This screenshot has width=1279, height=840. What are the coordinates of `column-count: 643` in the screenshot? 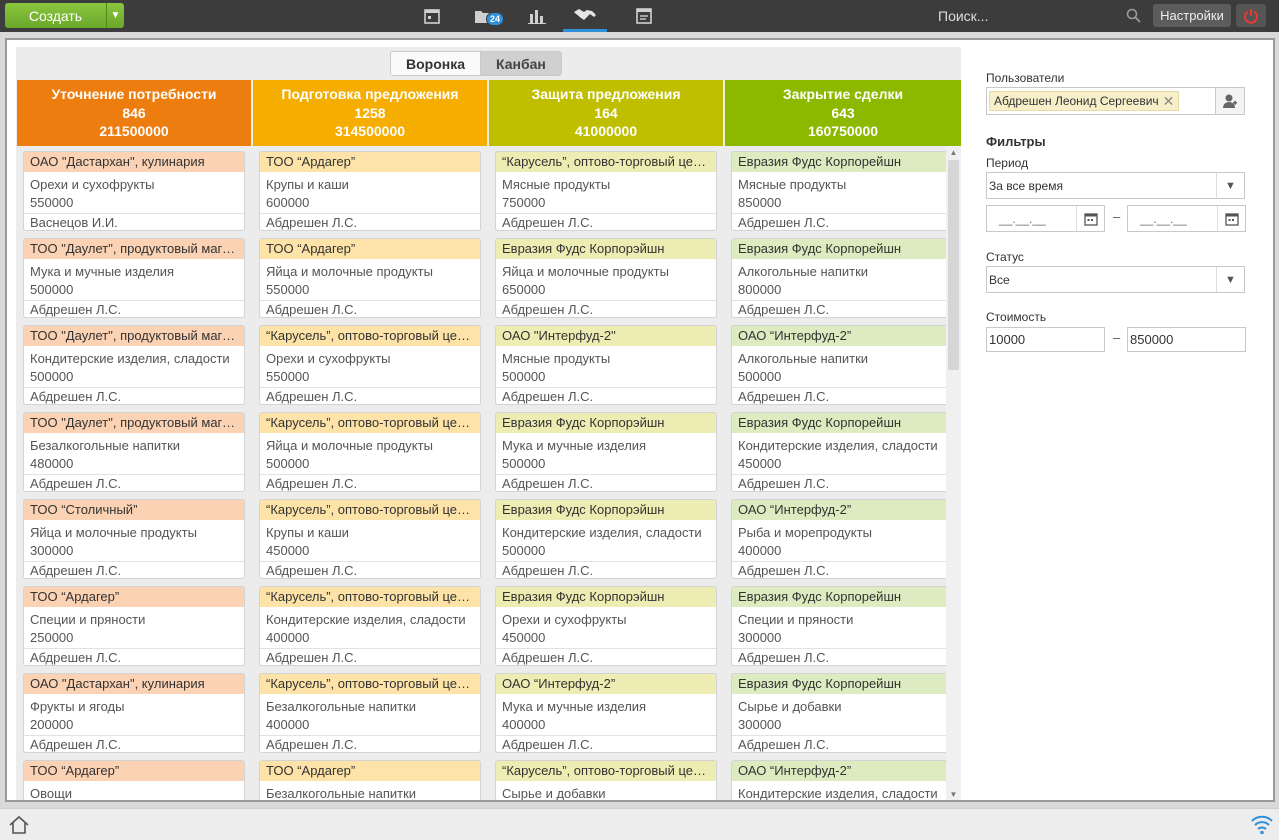 It's located at (843, 112).